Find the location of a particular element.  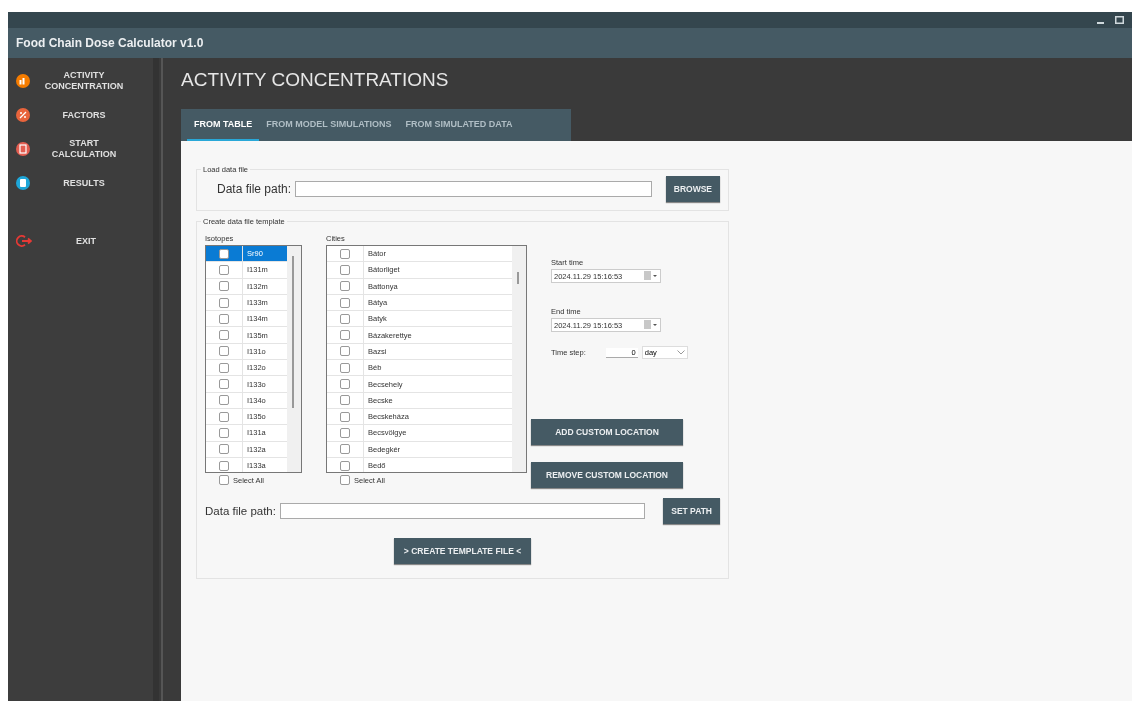

tab: FROM SIMULATED DATA is located at coordinates (459, 125).